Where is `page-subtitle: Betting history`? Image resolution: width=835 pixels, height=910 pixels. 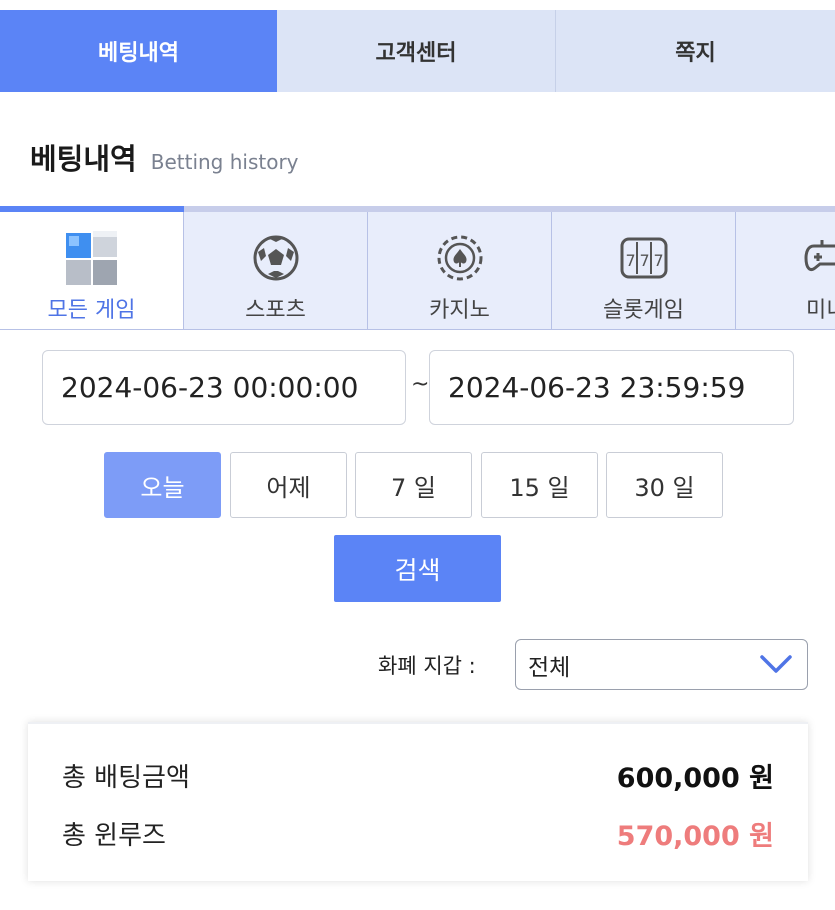
page-subtitle: Betting history is located at coordinates (224, 162).